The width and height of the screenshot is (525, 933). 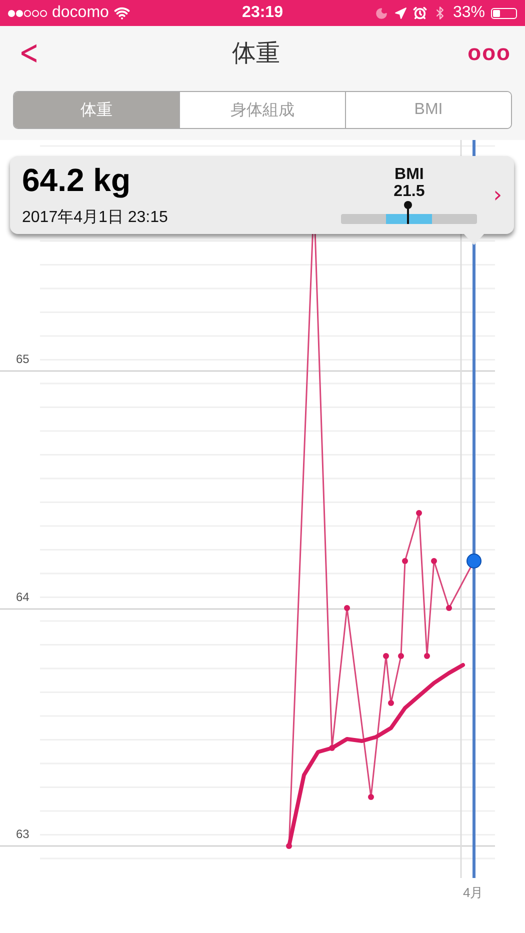 I want to click on segment-tab: 体重, so click(x=96, y=110).